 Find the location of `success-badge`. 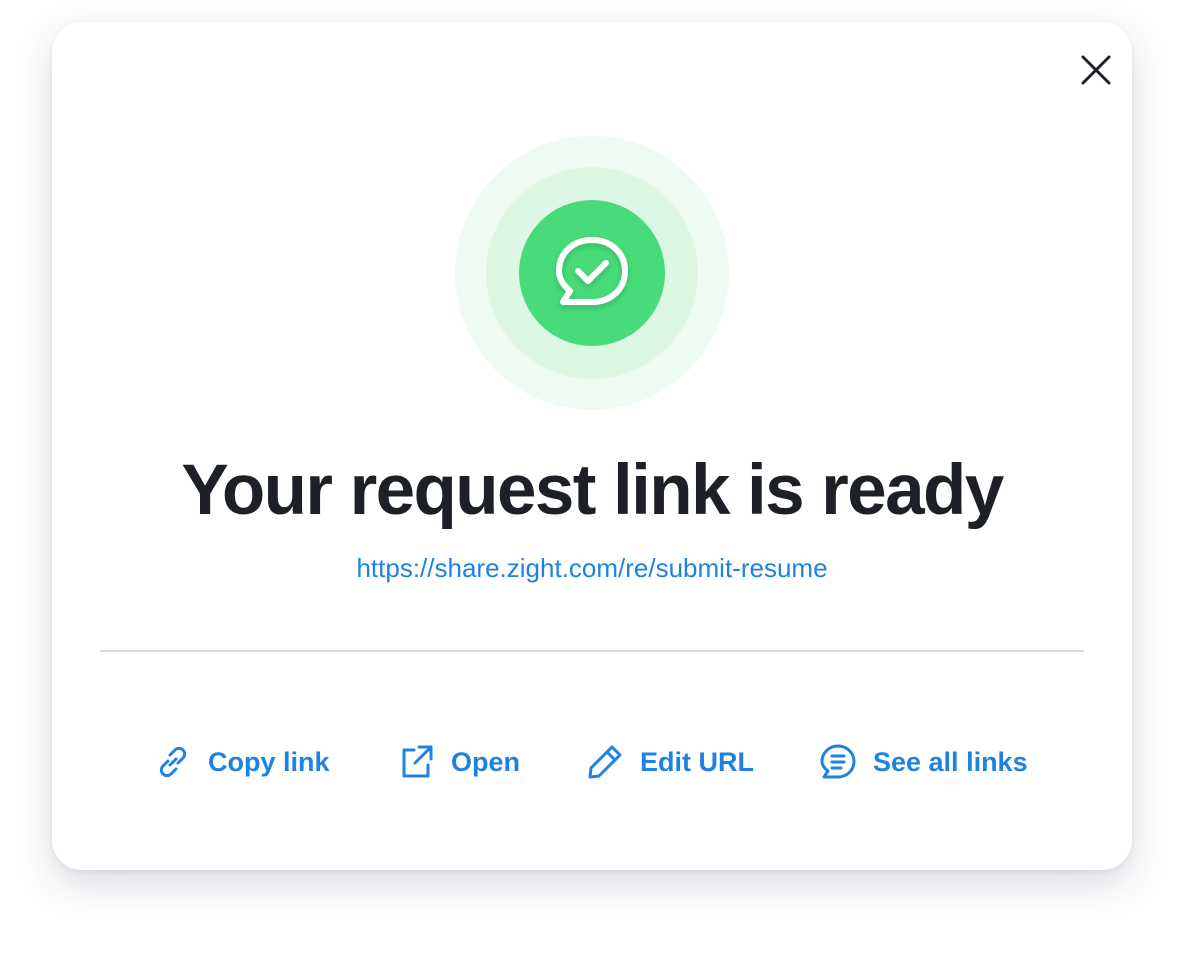

success-badge is located at coordinates (592, 273).